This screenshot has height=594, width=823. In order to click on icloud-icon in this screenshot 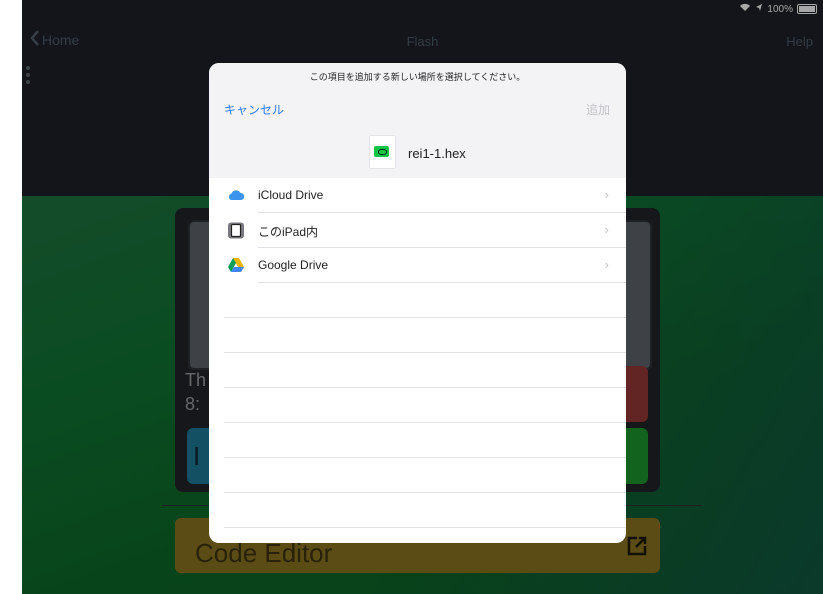, I will do `click(236, 195)`.